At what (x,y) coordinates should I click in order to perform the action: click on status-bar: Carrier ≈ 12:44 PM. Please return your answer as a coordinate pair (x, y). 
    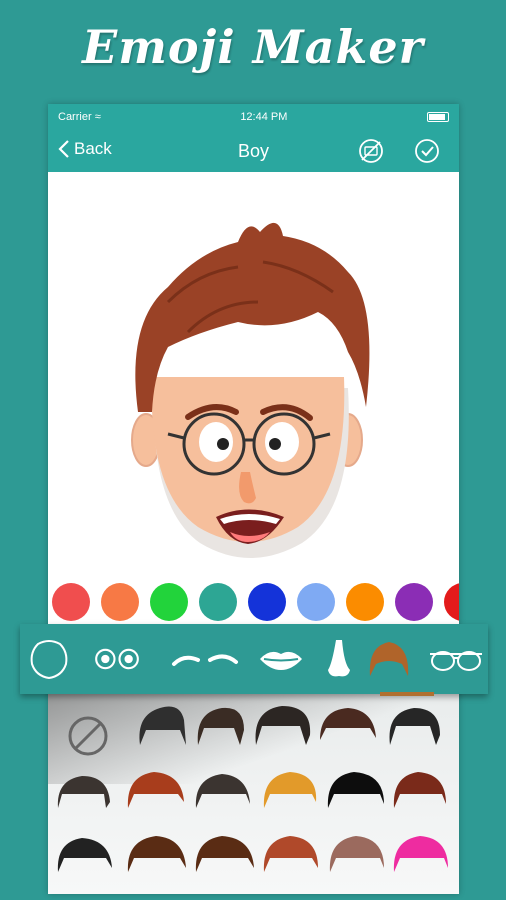
    Looking at the image, I should click on (253, 117).